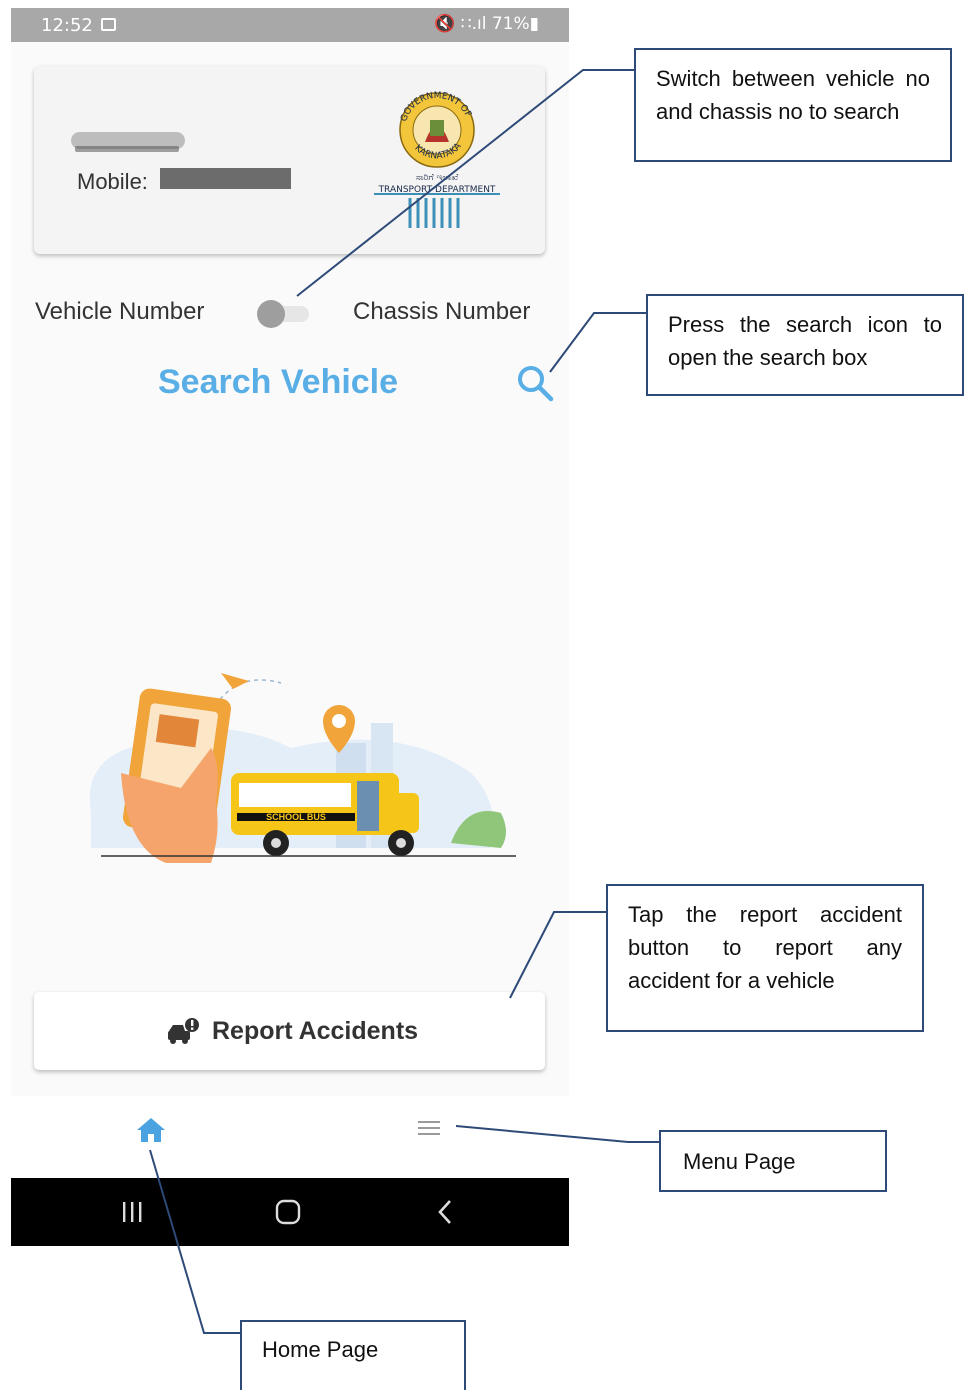 This screenshot has height=1390, width=967. What do you see at coordinates (183, 1031) in the screenshot?
I see `car-alert-icon` at bounding box center [183, 1031].